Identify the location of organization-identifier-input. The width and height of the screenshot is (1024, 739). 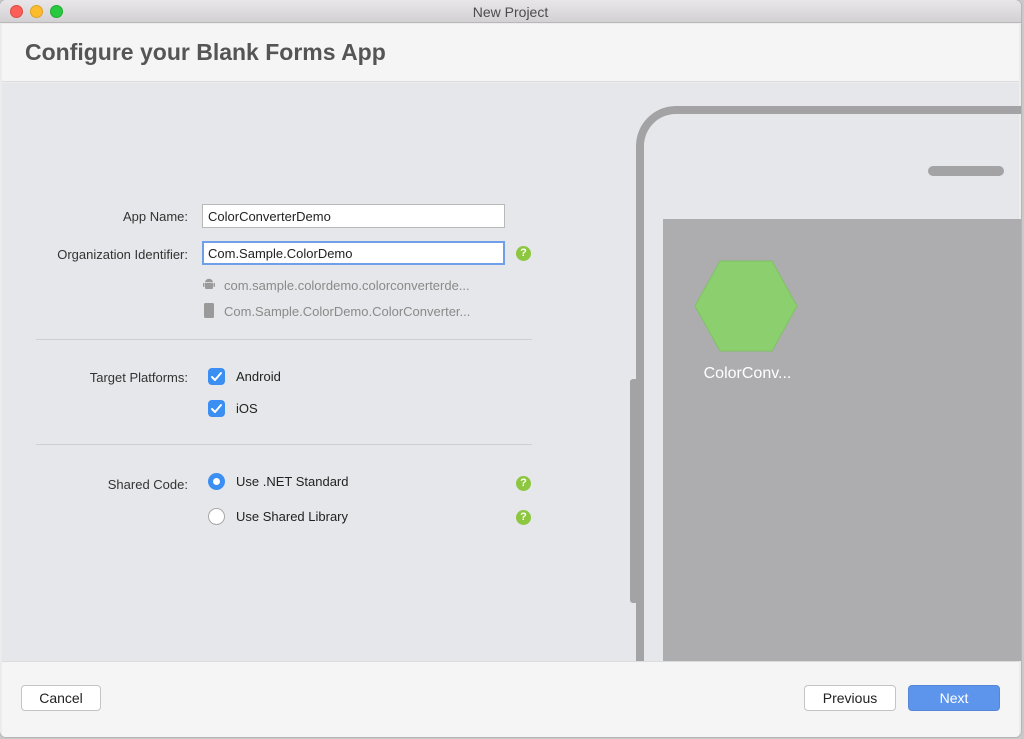
(353, 253).